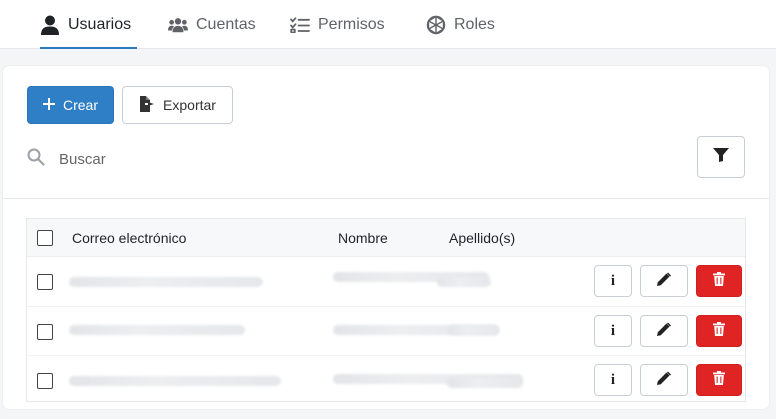  Describe the element at coordinates (48, 105) in the screenshot. I see `plus-icon` at that location.